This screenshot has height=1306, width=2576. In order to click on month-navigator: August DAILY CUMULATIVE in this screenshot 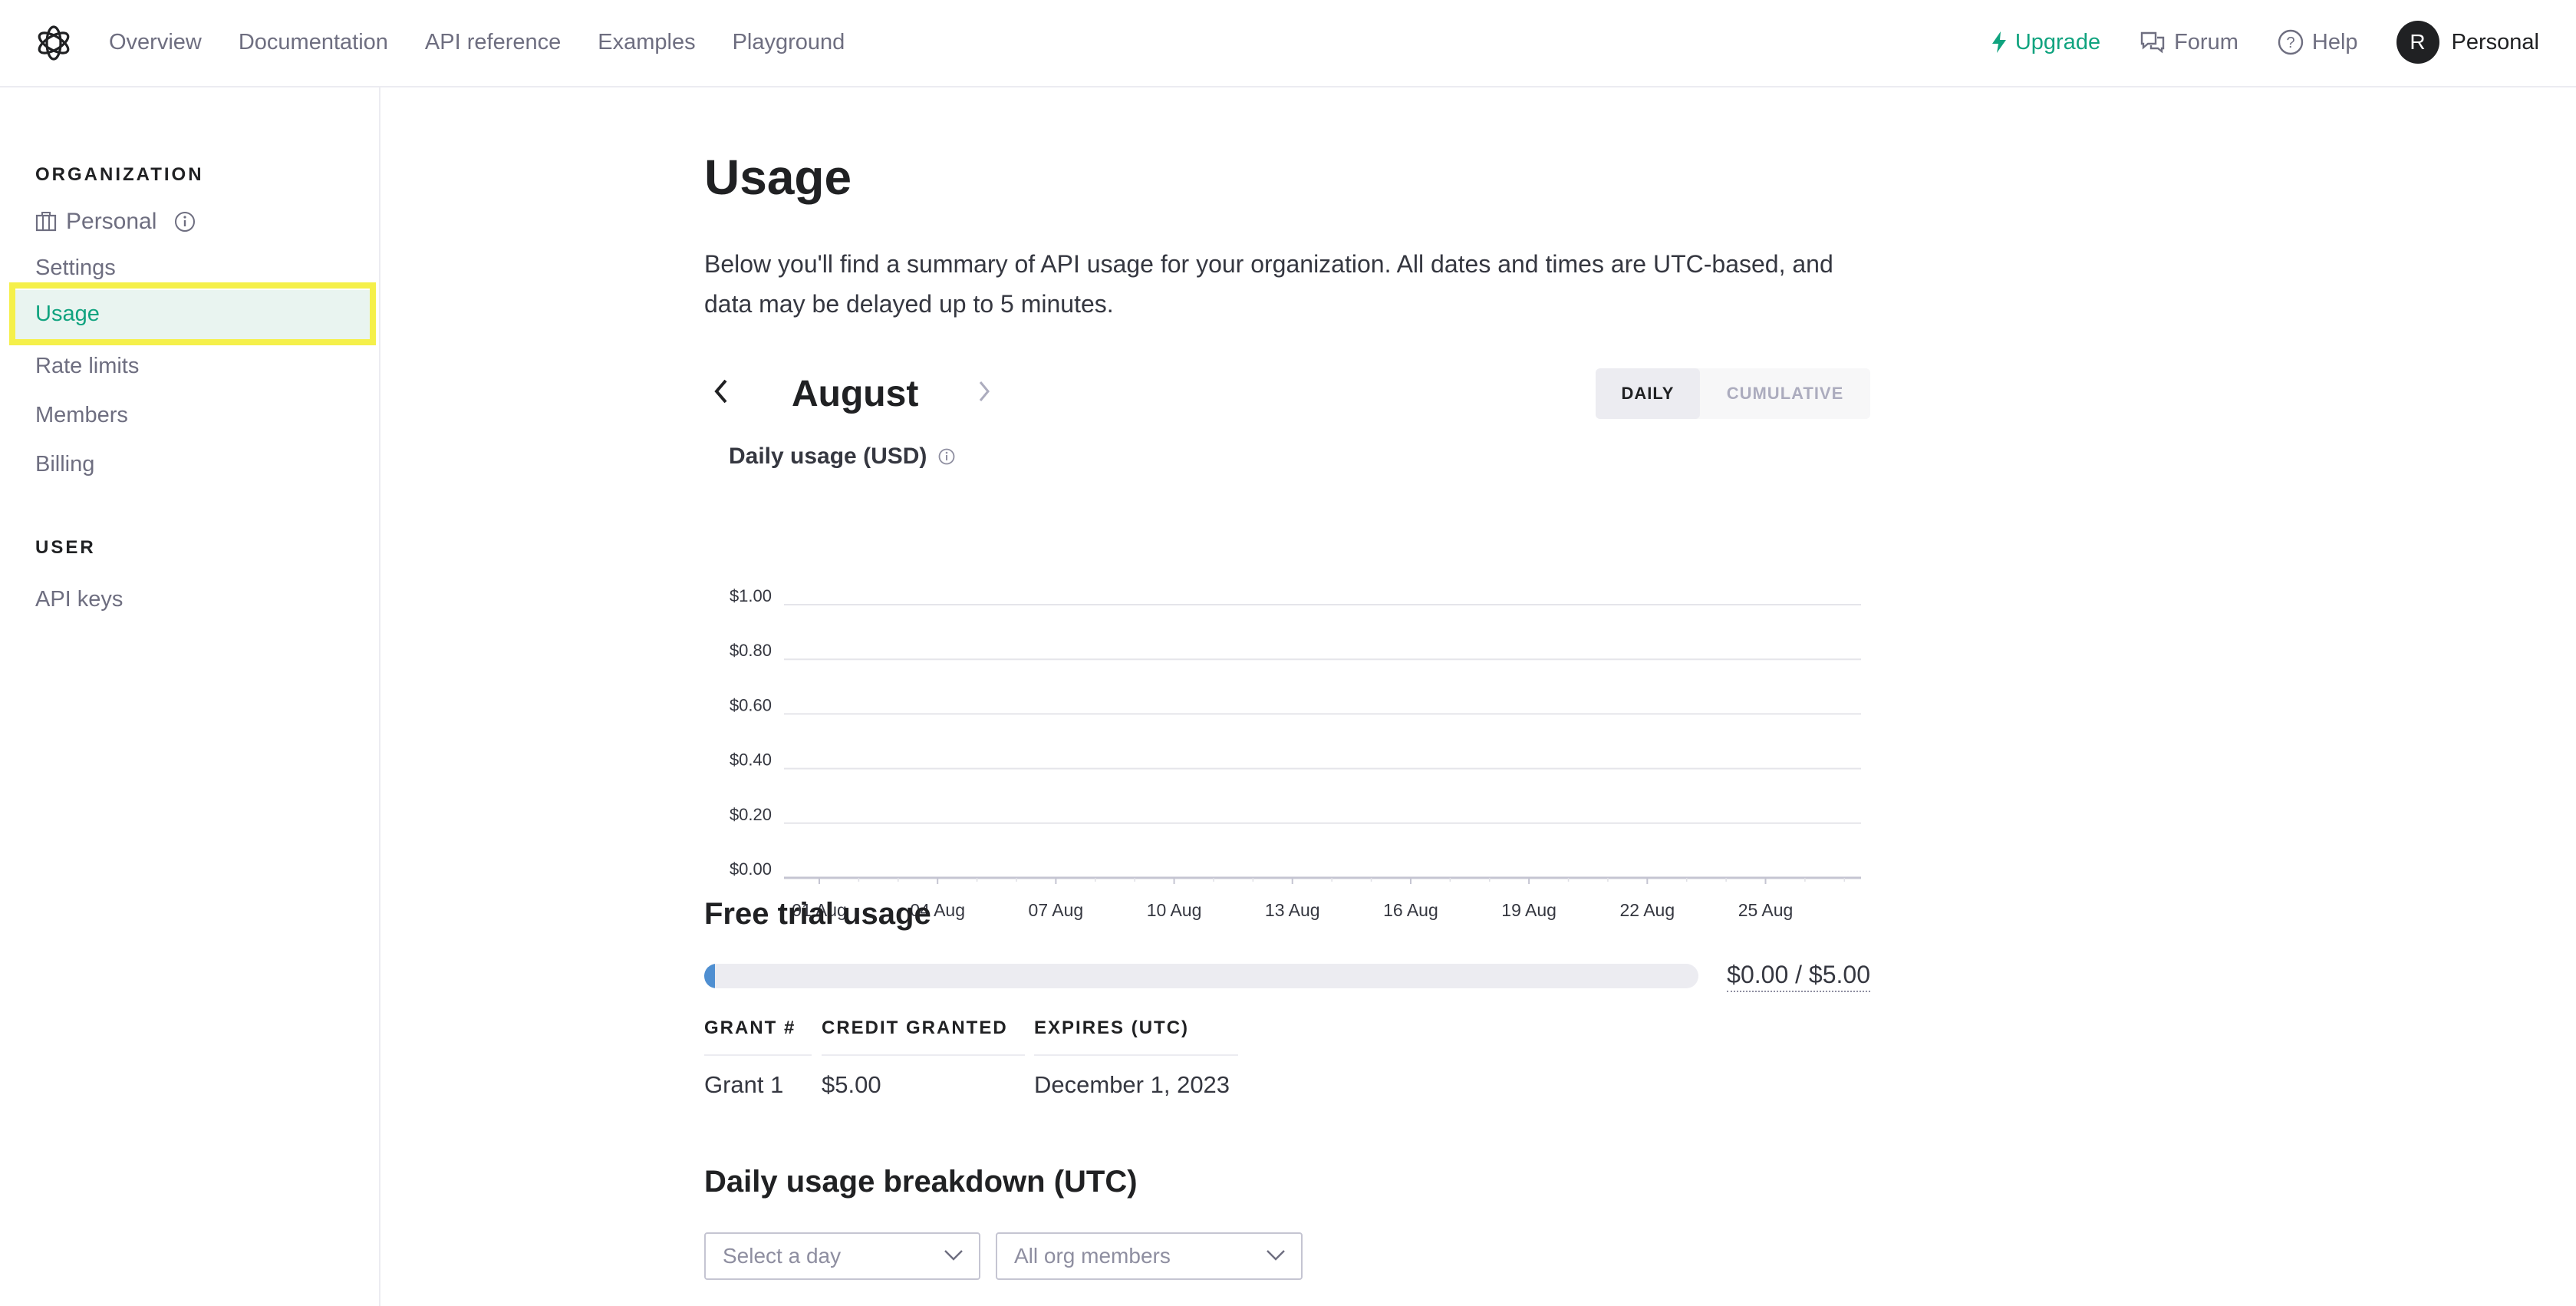, I will do `click(1287, 391)`.